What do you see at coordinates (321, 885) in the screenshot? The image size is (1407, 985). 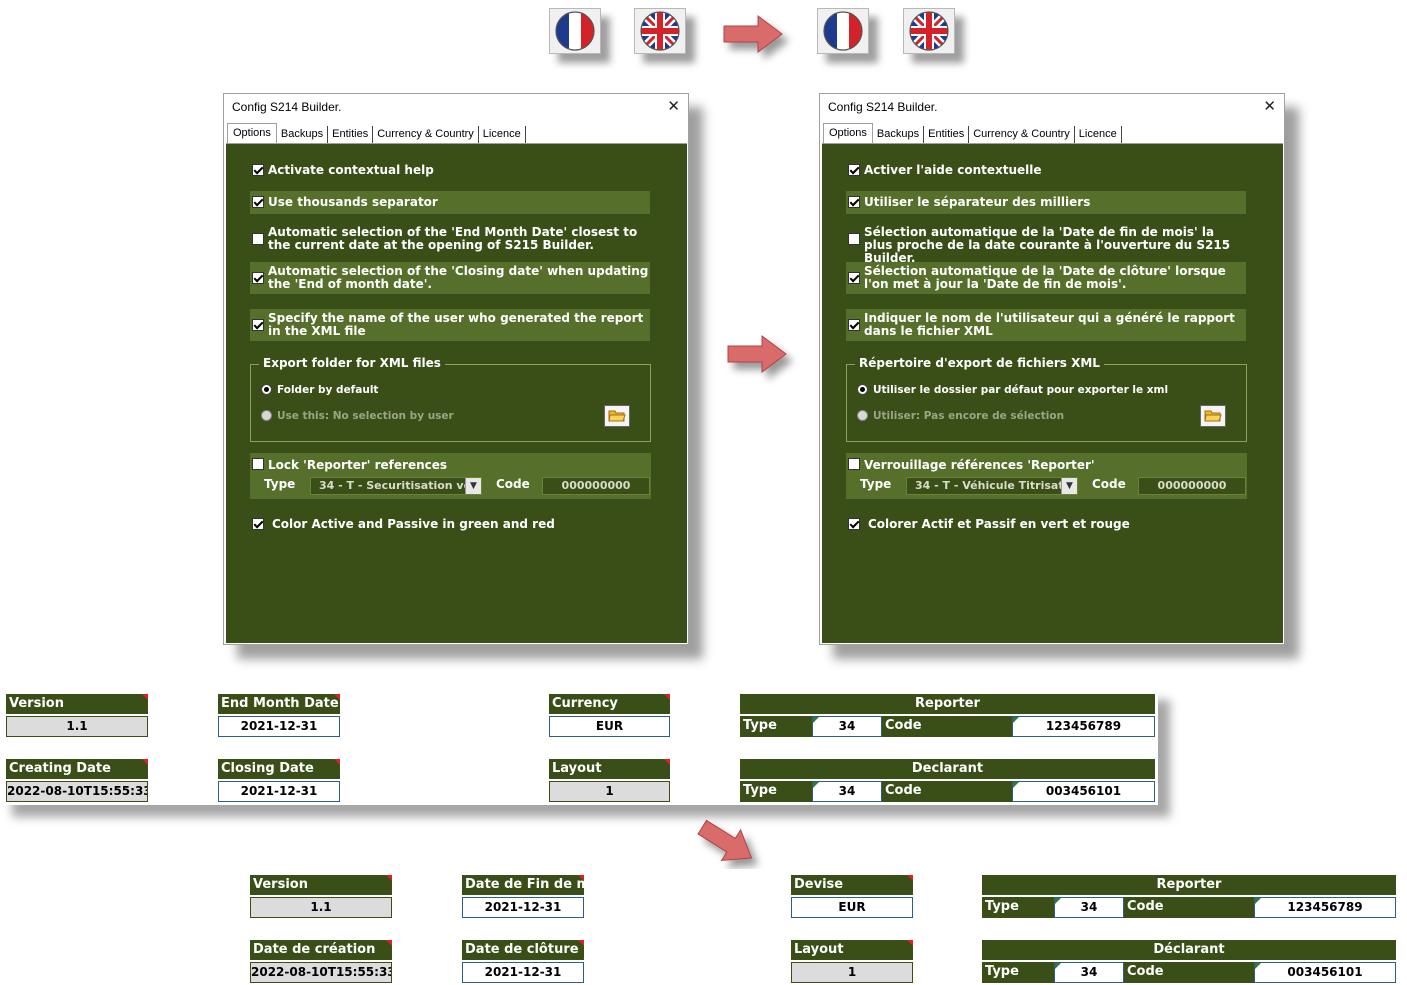 I see `version-header: Version` at bounding box center [321, 885].